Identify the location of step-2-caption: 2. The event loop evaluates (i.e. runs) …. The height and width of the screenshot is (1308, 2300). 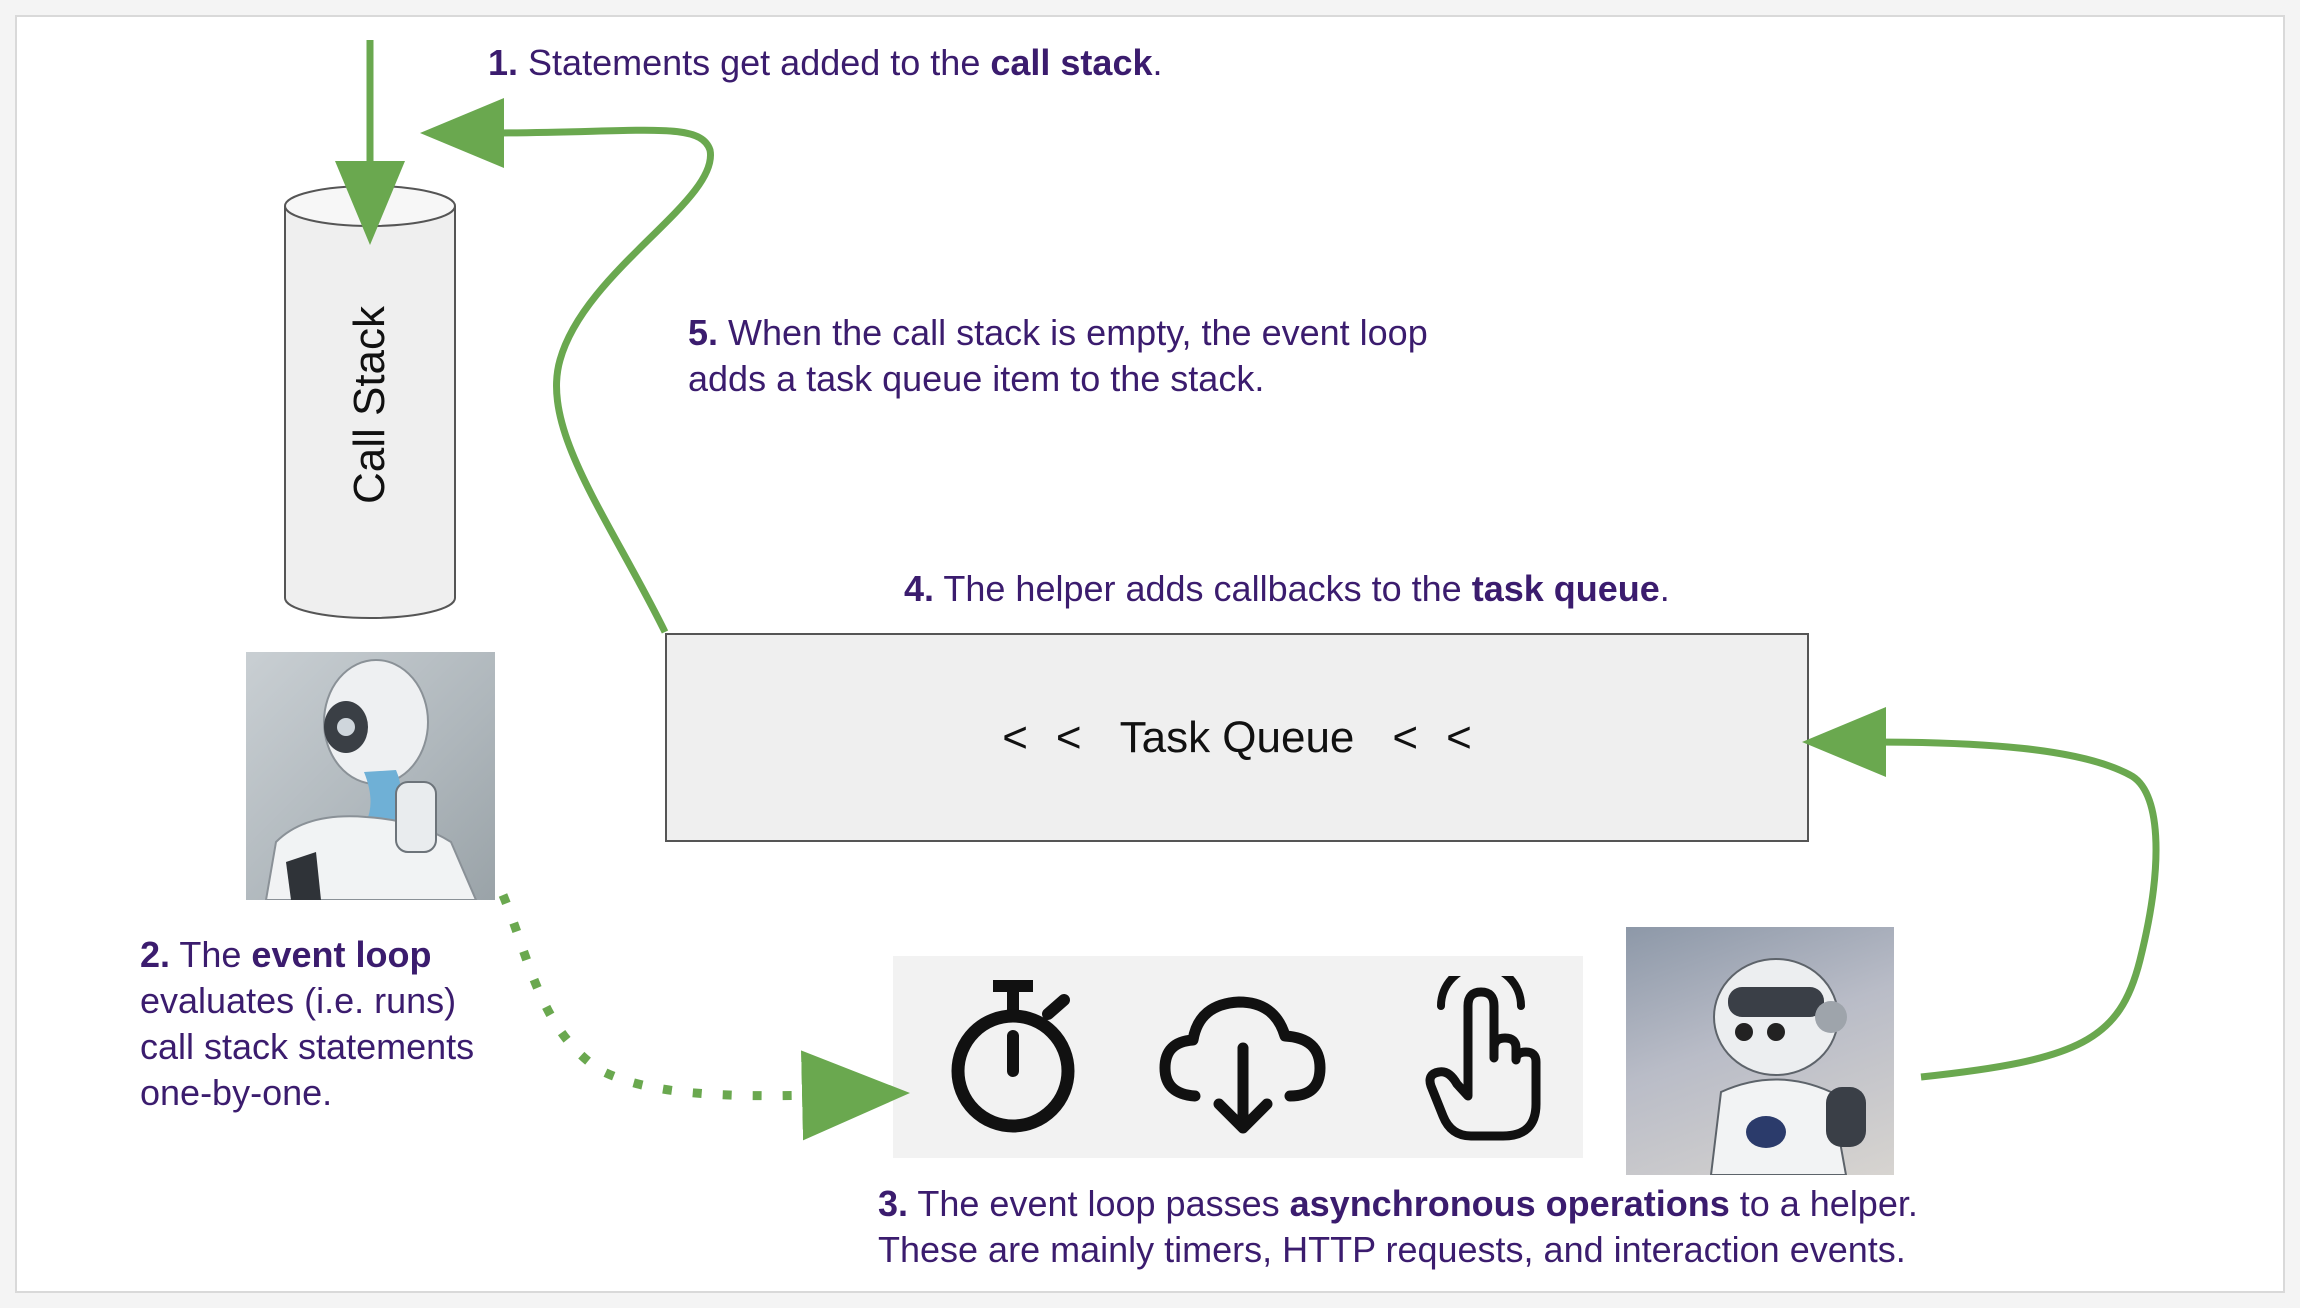
(307, 1024).